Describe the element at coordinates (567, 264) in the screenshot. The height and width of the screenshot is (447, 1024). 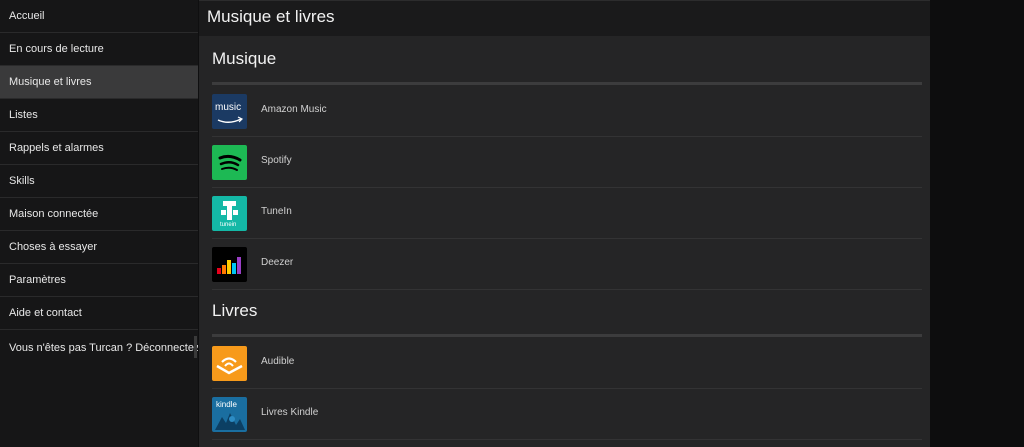
I see `provider-row-deezer: Deezer` at that location.